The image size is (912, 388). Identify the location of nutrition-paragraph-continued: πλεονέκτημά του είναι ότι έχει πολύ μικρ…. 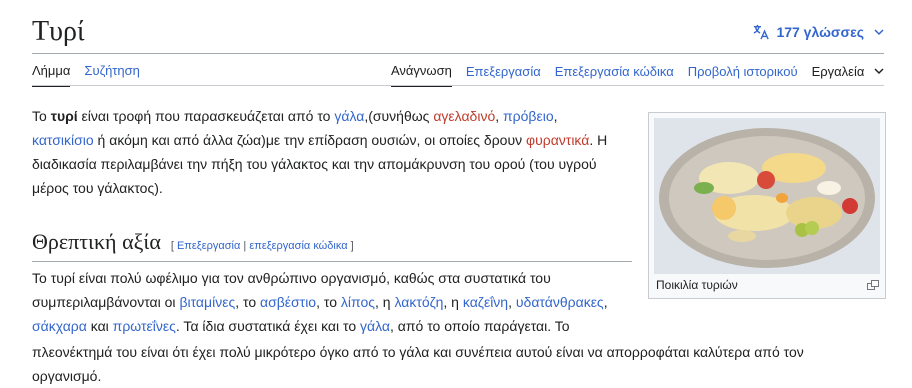
(418, 364).